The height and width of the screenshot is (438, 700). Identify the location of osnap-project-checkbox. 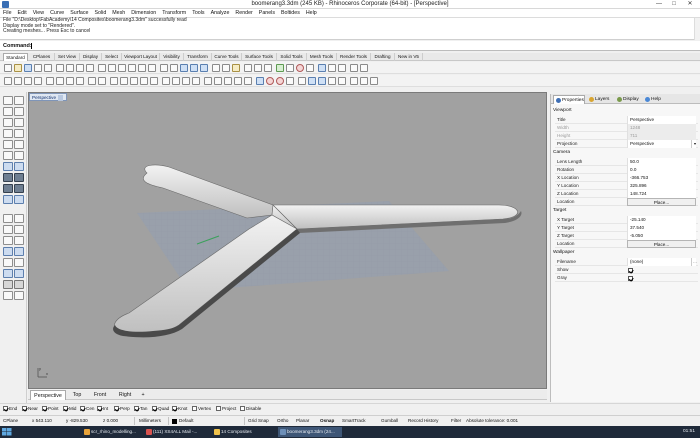
(218, 409).